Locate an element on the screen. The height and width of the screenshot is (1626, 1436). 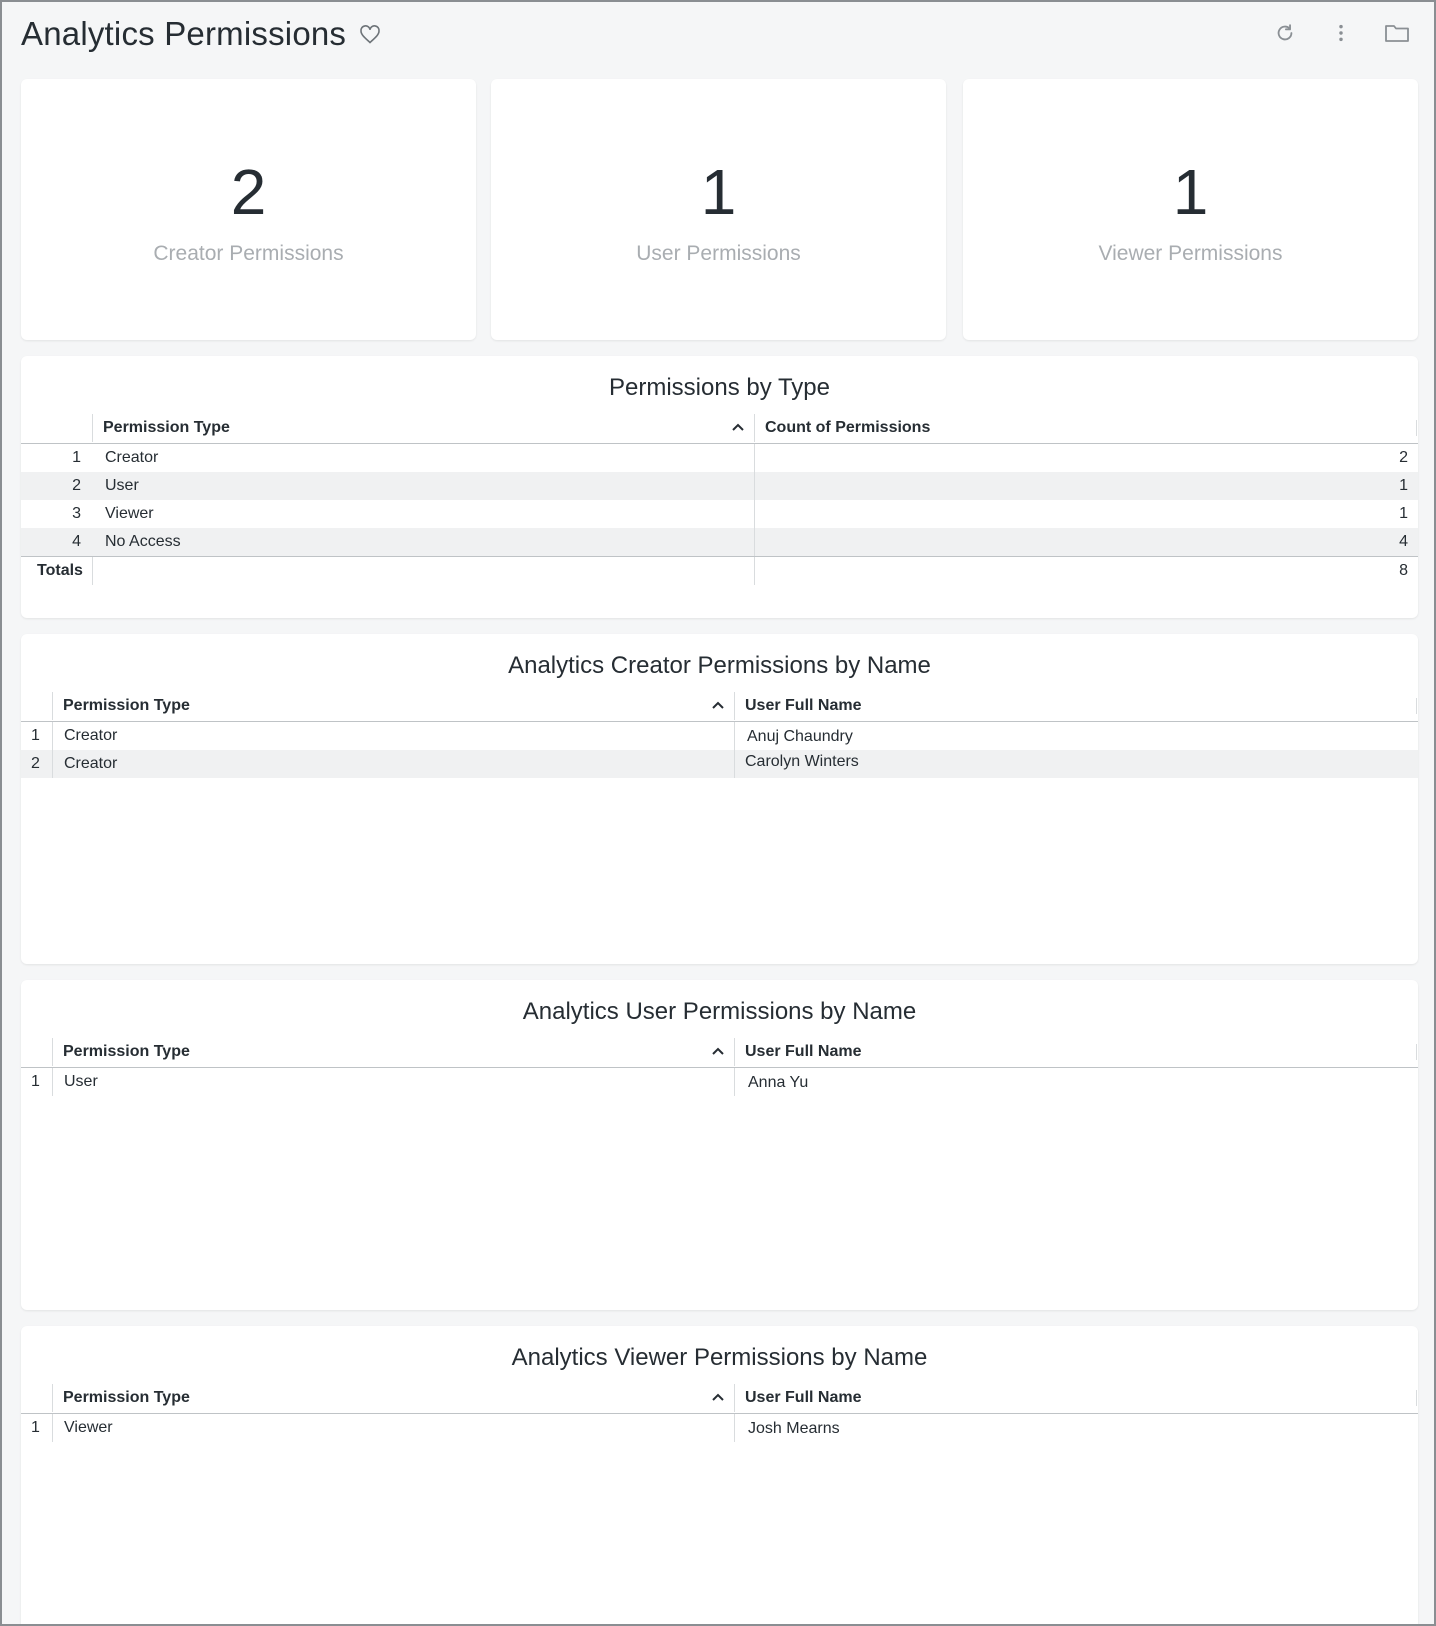
cell-count: 2 is located at coordinates (1403, 457).